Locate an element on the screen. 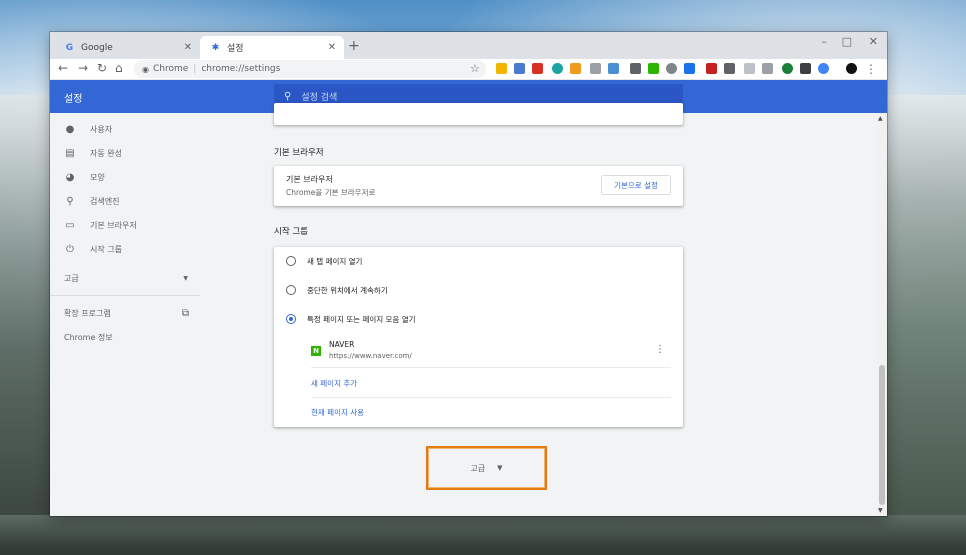  scrollbar: ▲ ▼ is located at coordinates (882, 314).